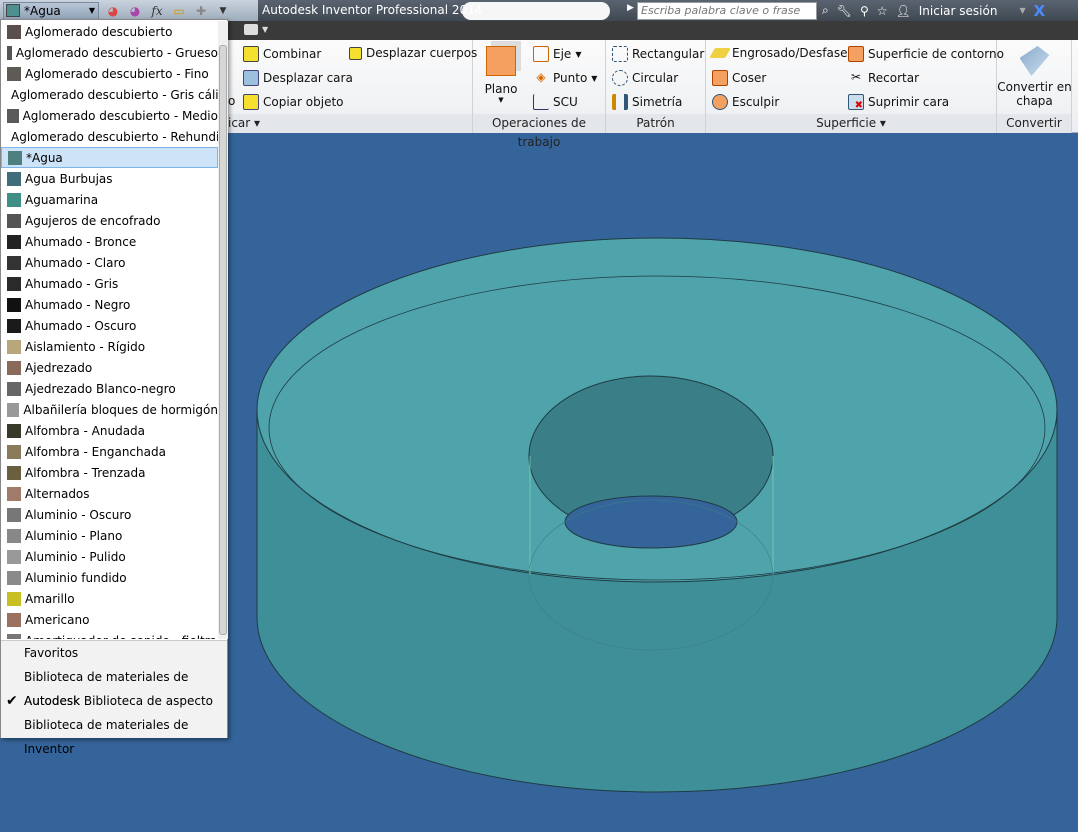  I want to click on material-item: Ahumado - Claro, so click(109, 262).